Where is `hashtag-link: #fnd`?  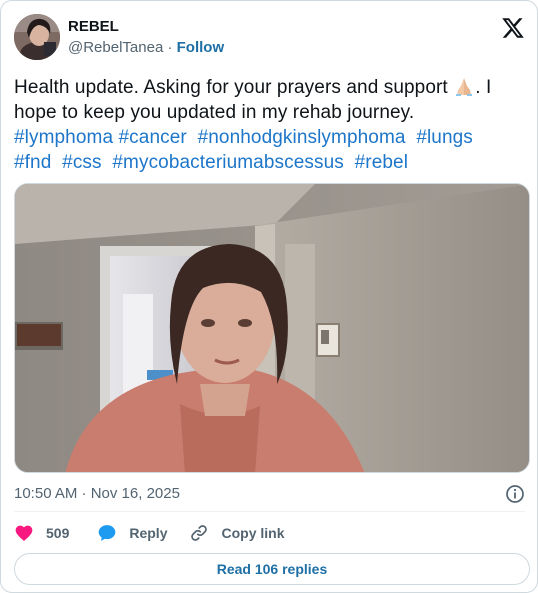 hashtag-link: #fnd is located at coordinates (32, 162).